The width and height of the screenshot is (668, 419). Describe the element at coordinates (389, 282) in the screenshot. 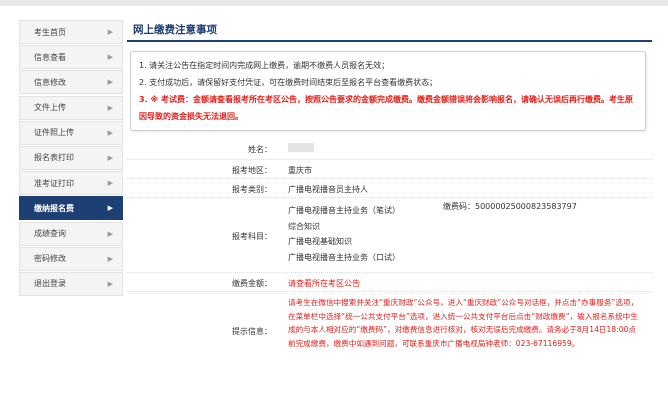

I see `row-fee: 缴费金额： 请查看所在考区公告` at that location.